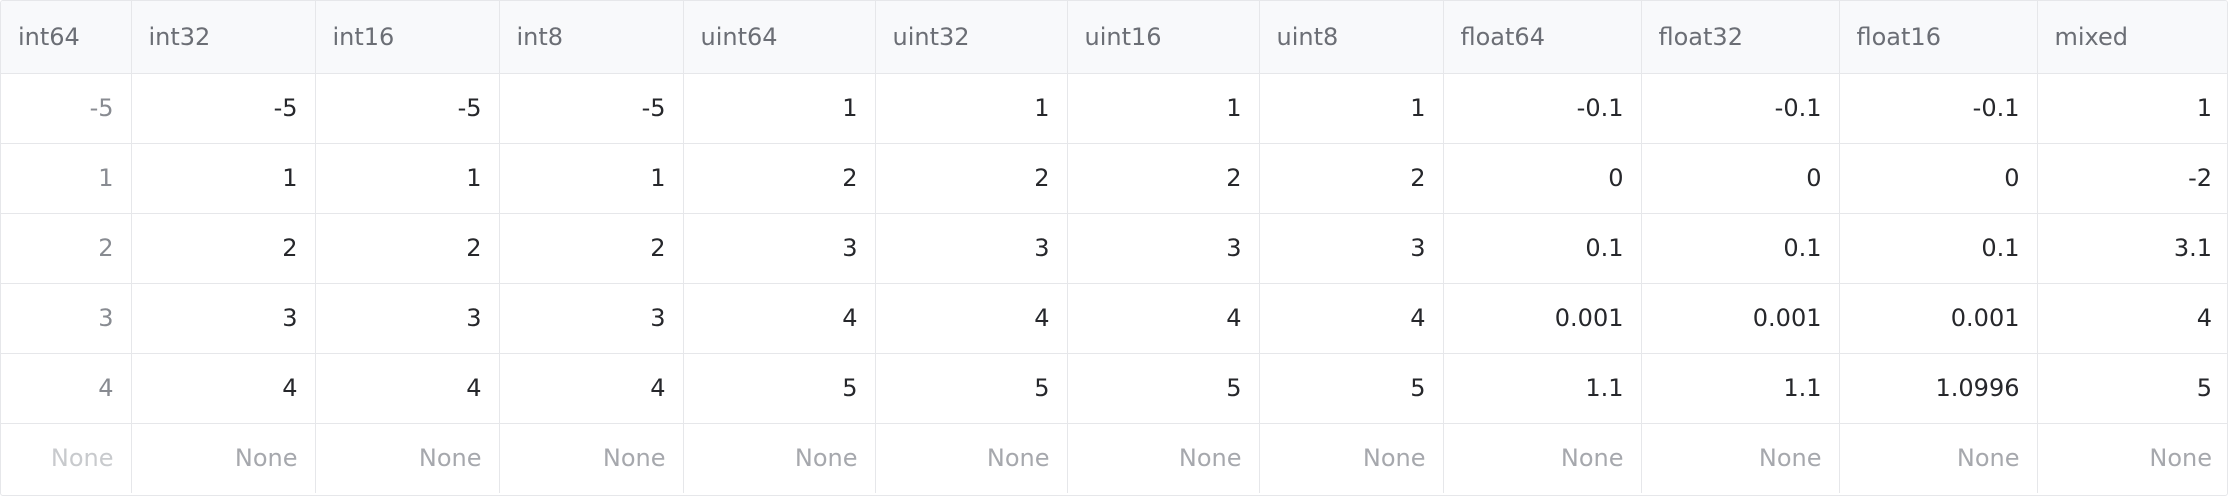 Image resolution: width=2228 pixels, height=496 pixels. What do you see at coordinates (2132, 178) in the screenshot?
I see `table-cell: -2` at bounding box center [2132, 178].